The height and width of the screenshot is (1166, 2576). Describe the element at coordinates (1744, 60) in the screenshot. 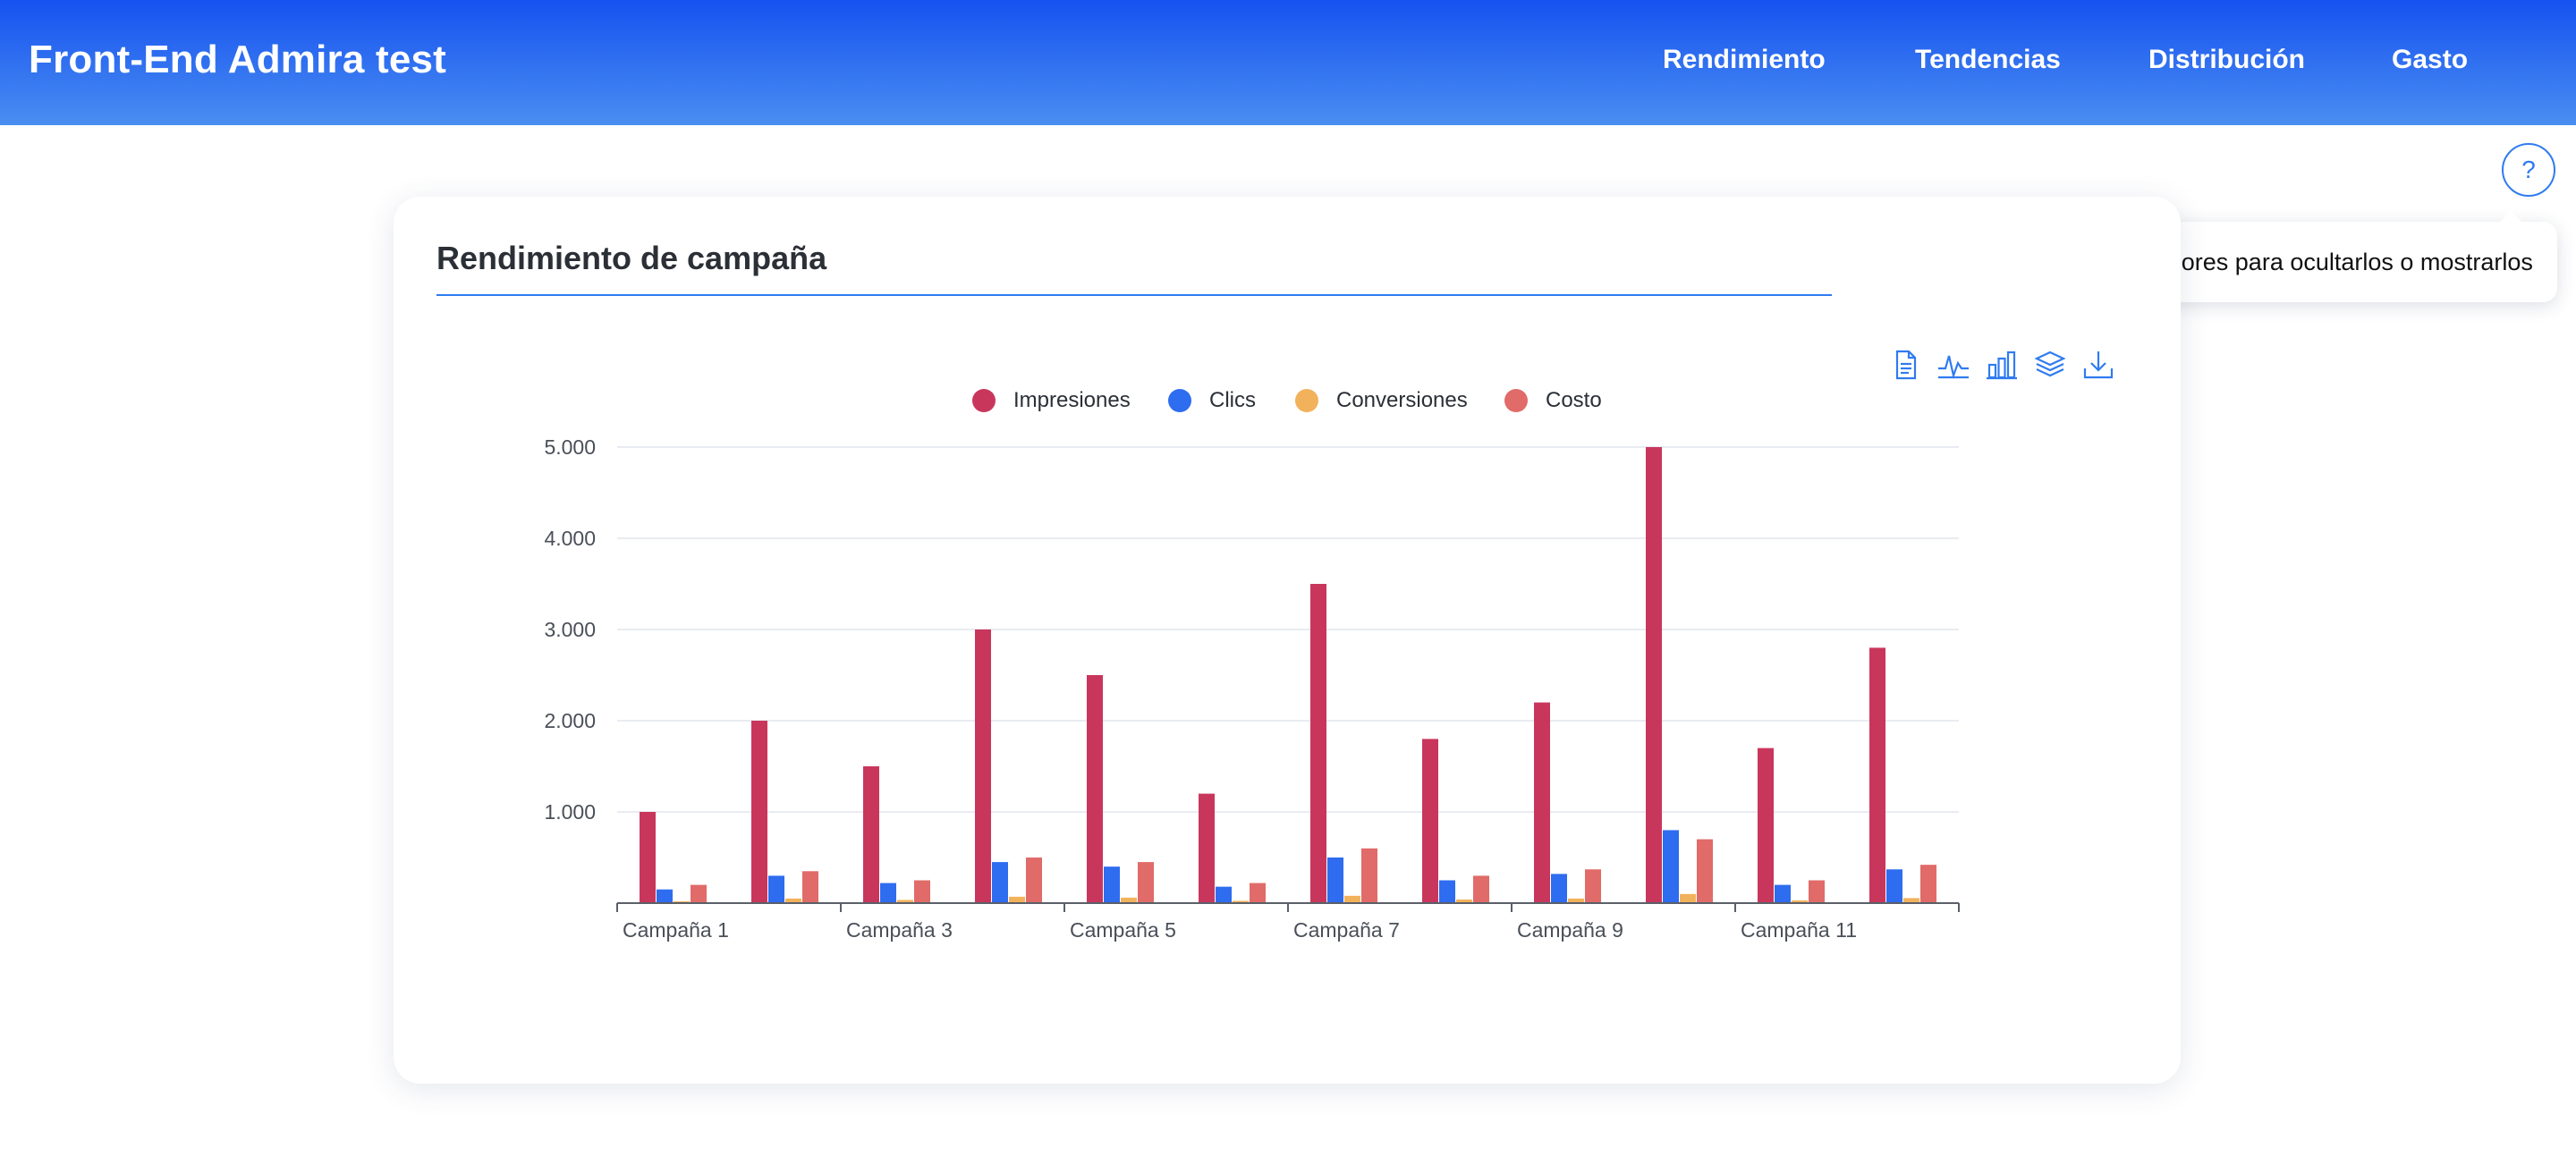

I see `nav-item-rendimiento: Rendimiento` at that location.